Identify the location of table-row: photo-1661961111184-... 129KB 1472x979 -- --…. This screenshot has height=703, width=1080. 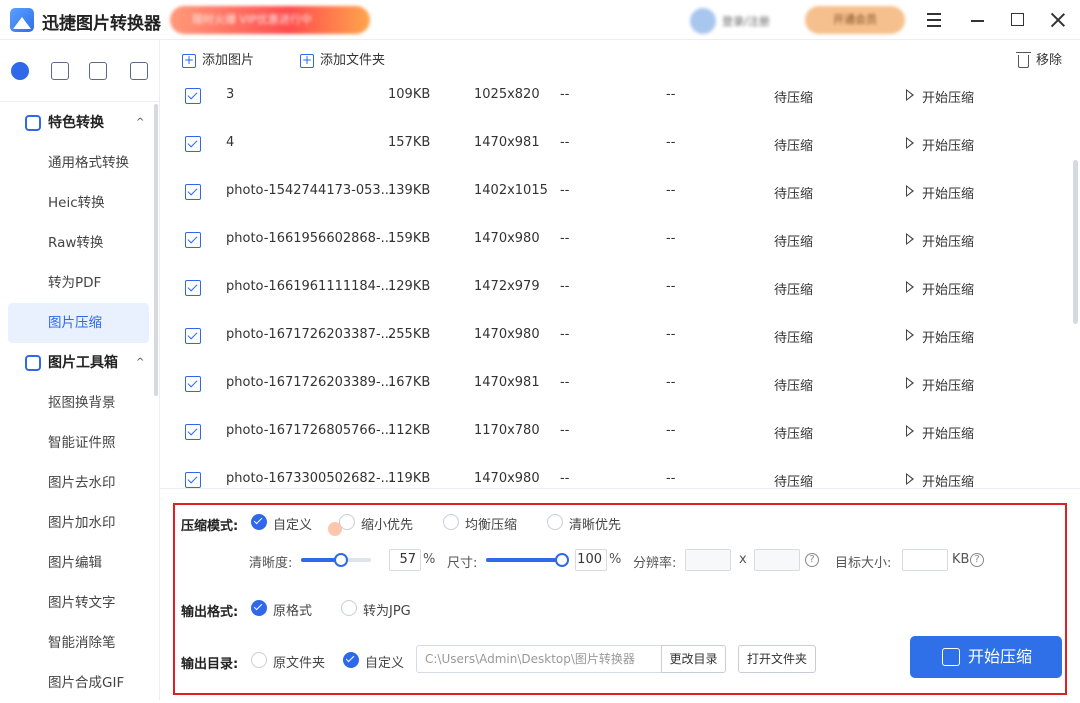
(616, 288).